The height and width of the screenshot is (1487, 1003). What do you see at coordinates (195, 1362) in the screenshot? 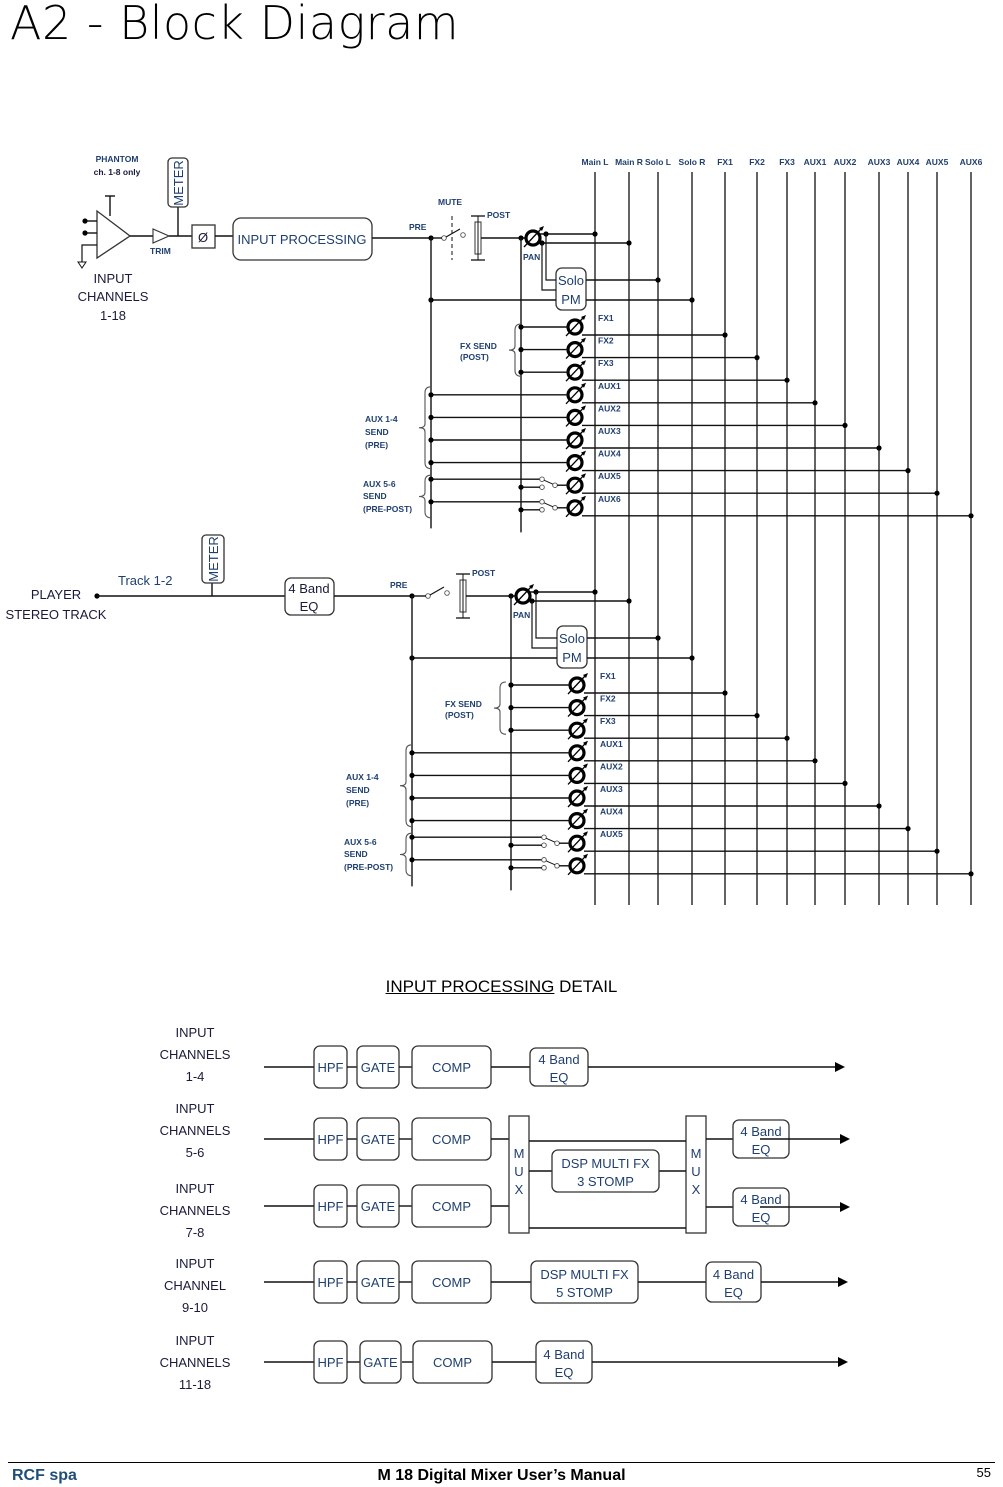
I see `row-label-4: CHANNELS` at bounding box center [195, 1362].